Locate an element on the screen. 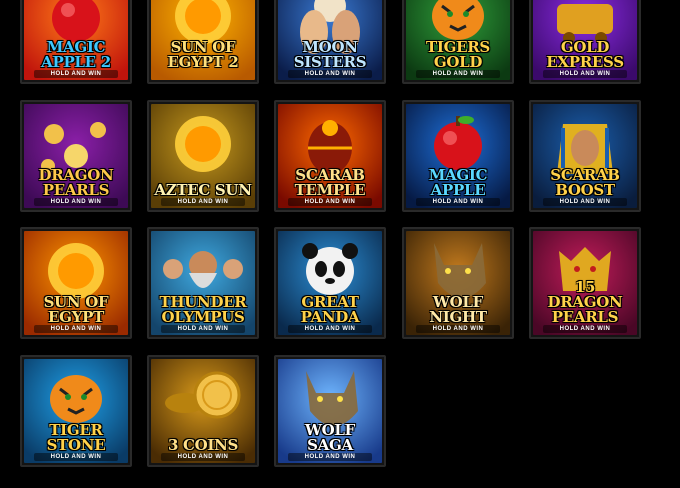 The image size is (680, 488). sun-icon is located at coordinates (76, 271).